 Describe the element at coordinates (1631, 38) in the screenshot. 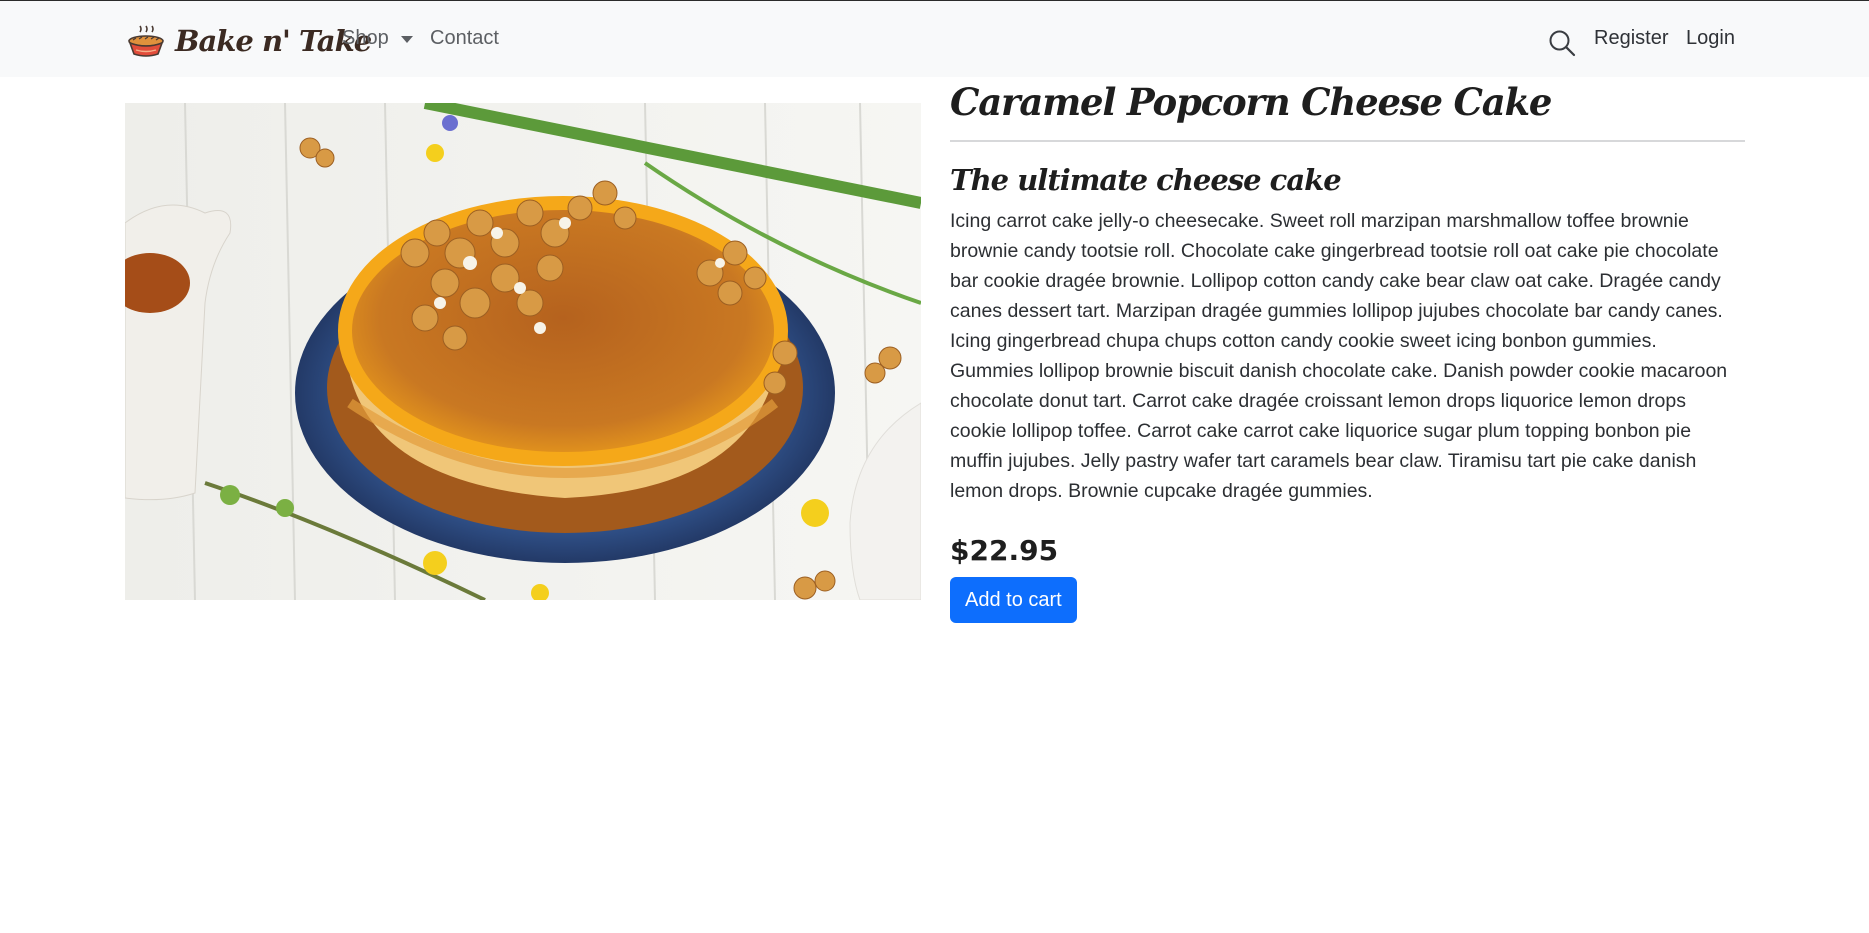

I see `nav-register: Register` at that location.